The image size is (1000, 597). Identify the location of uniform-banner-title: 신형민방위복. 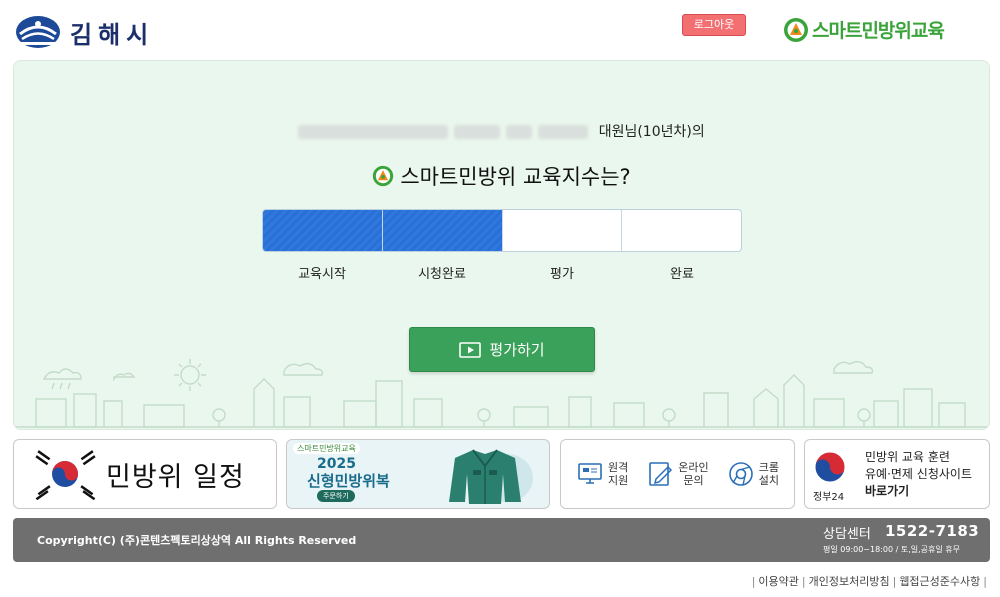
(348, 481).